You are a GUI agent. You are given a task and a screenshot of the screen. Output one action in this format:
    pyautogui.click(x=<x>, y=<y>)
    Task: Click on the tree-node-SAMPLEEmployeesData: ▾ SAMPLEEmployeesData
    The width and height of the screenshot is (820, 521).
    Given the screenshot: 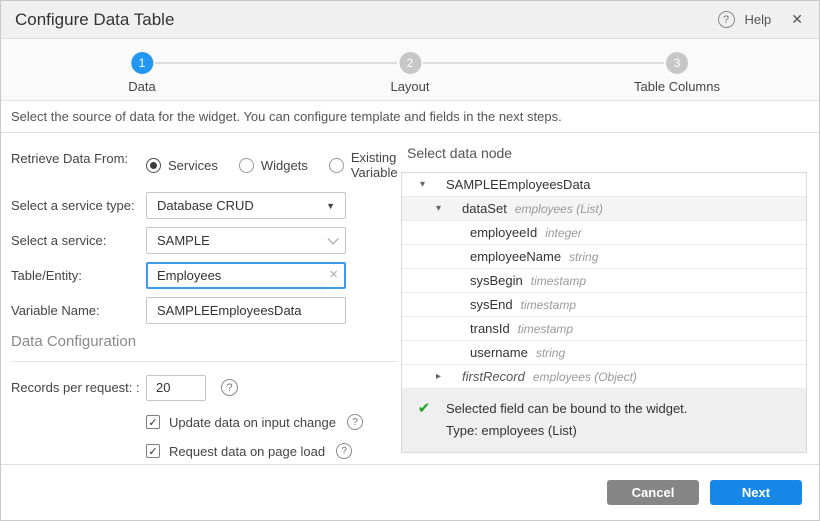 What is the action you would take?
    pyautogui.click(x=604, y=185)
    